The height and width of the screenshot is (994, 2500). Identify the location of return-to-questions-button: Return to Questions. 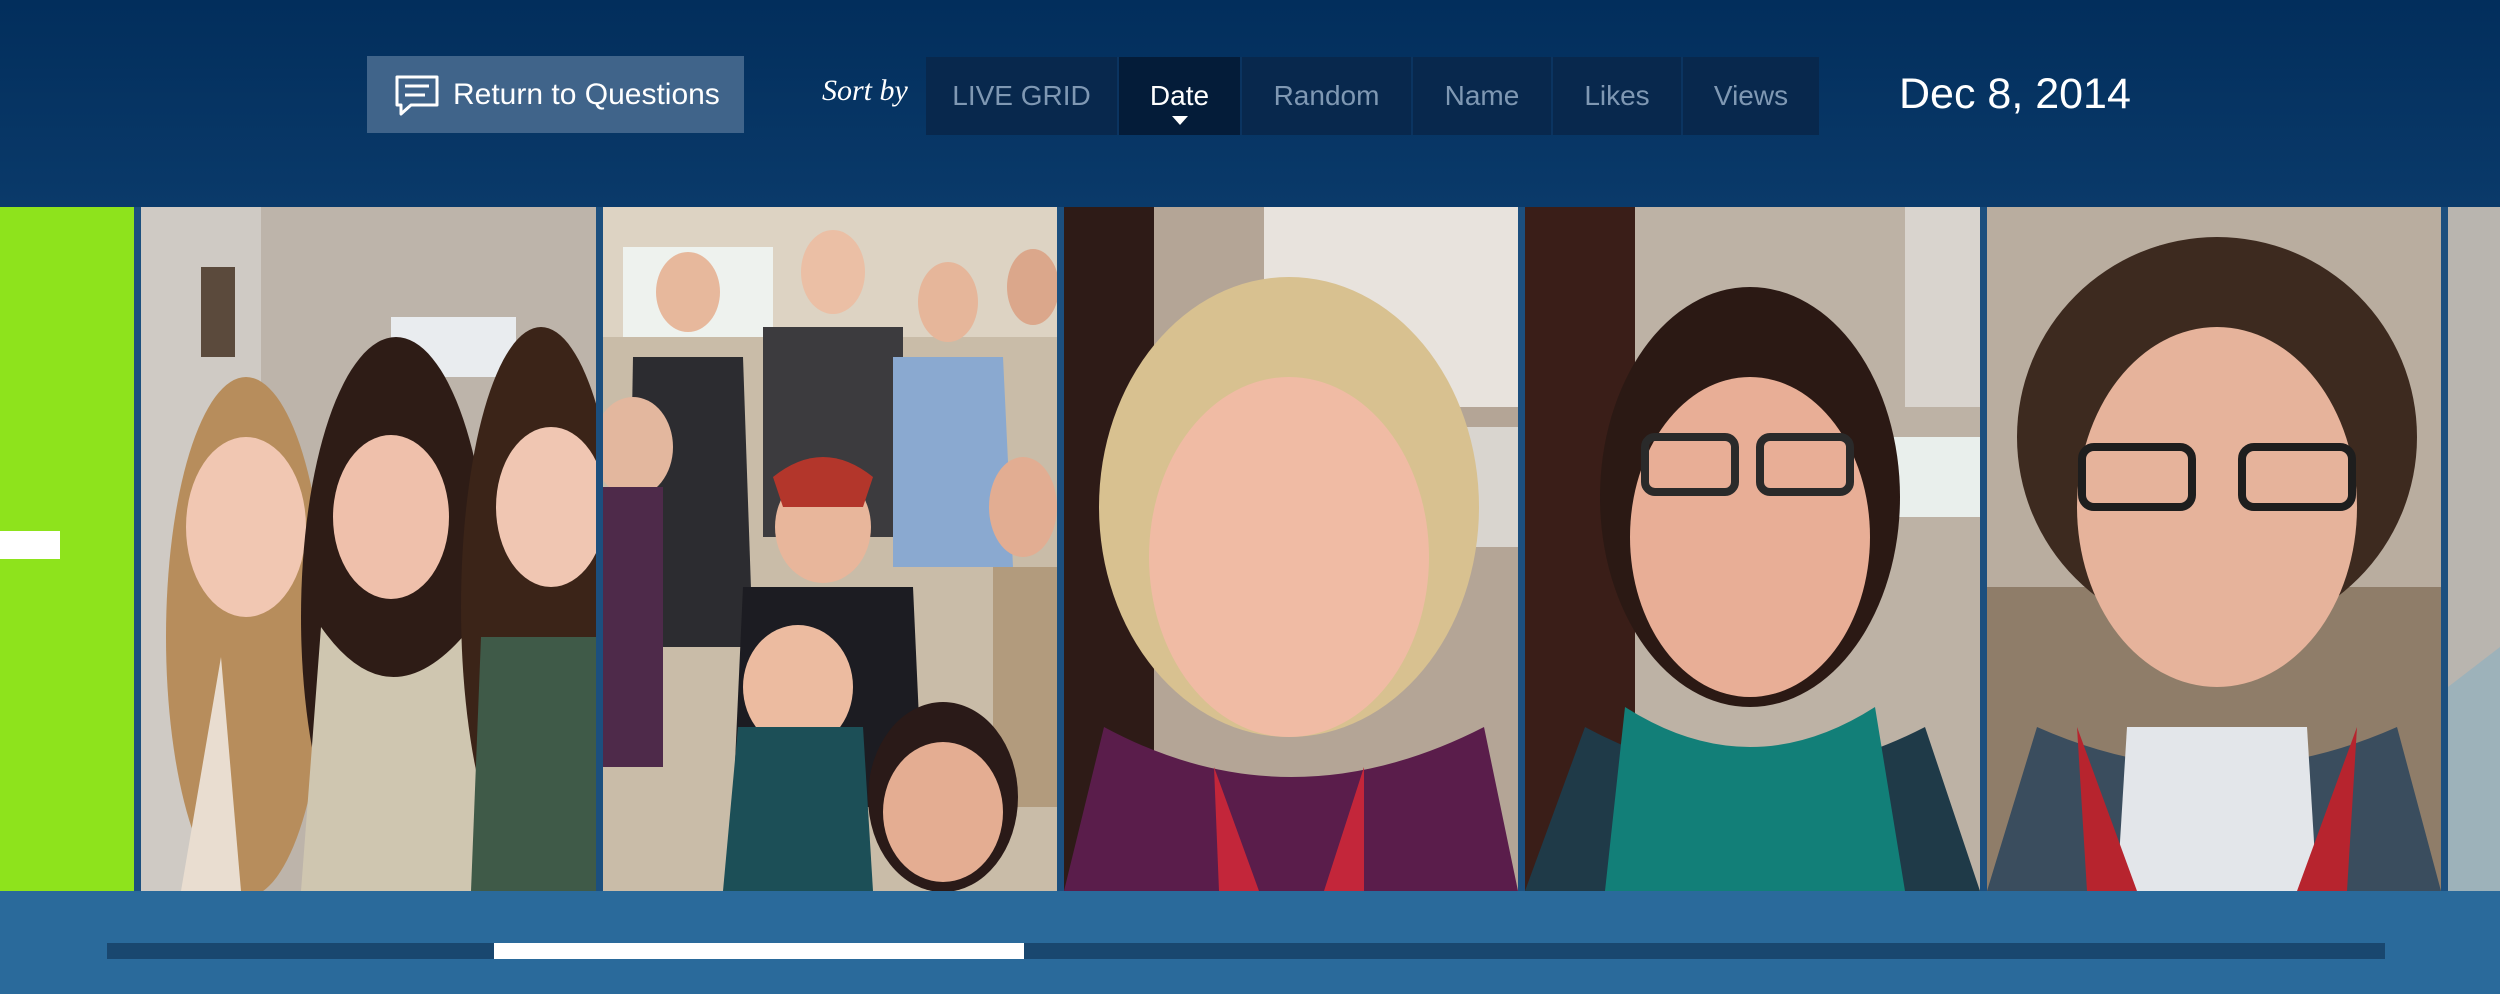
(555, 94).